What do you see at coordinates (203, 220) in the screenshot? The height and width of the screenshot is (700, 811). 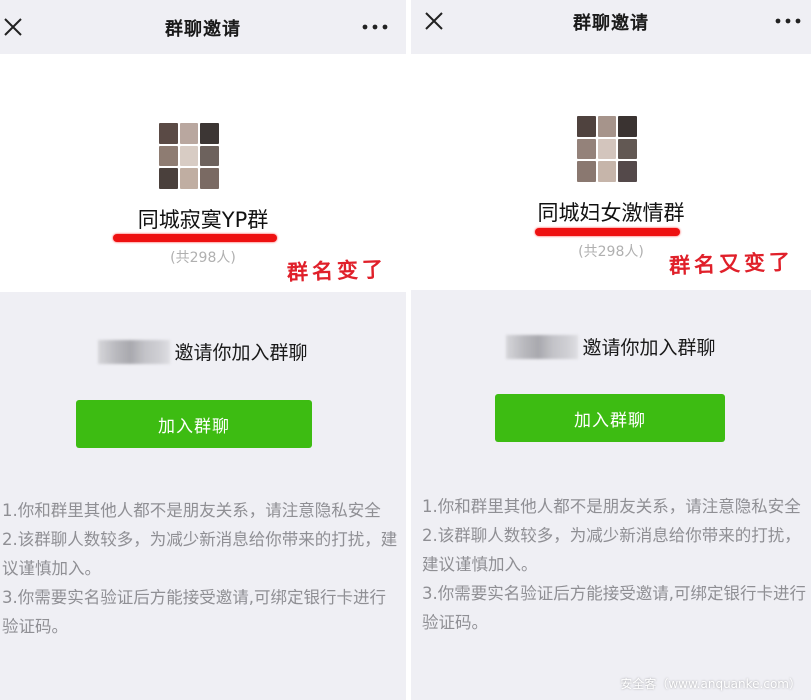 I see `group-name: 同城寂寞YP群` at bounding box center [203, 220].